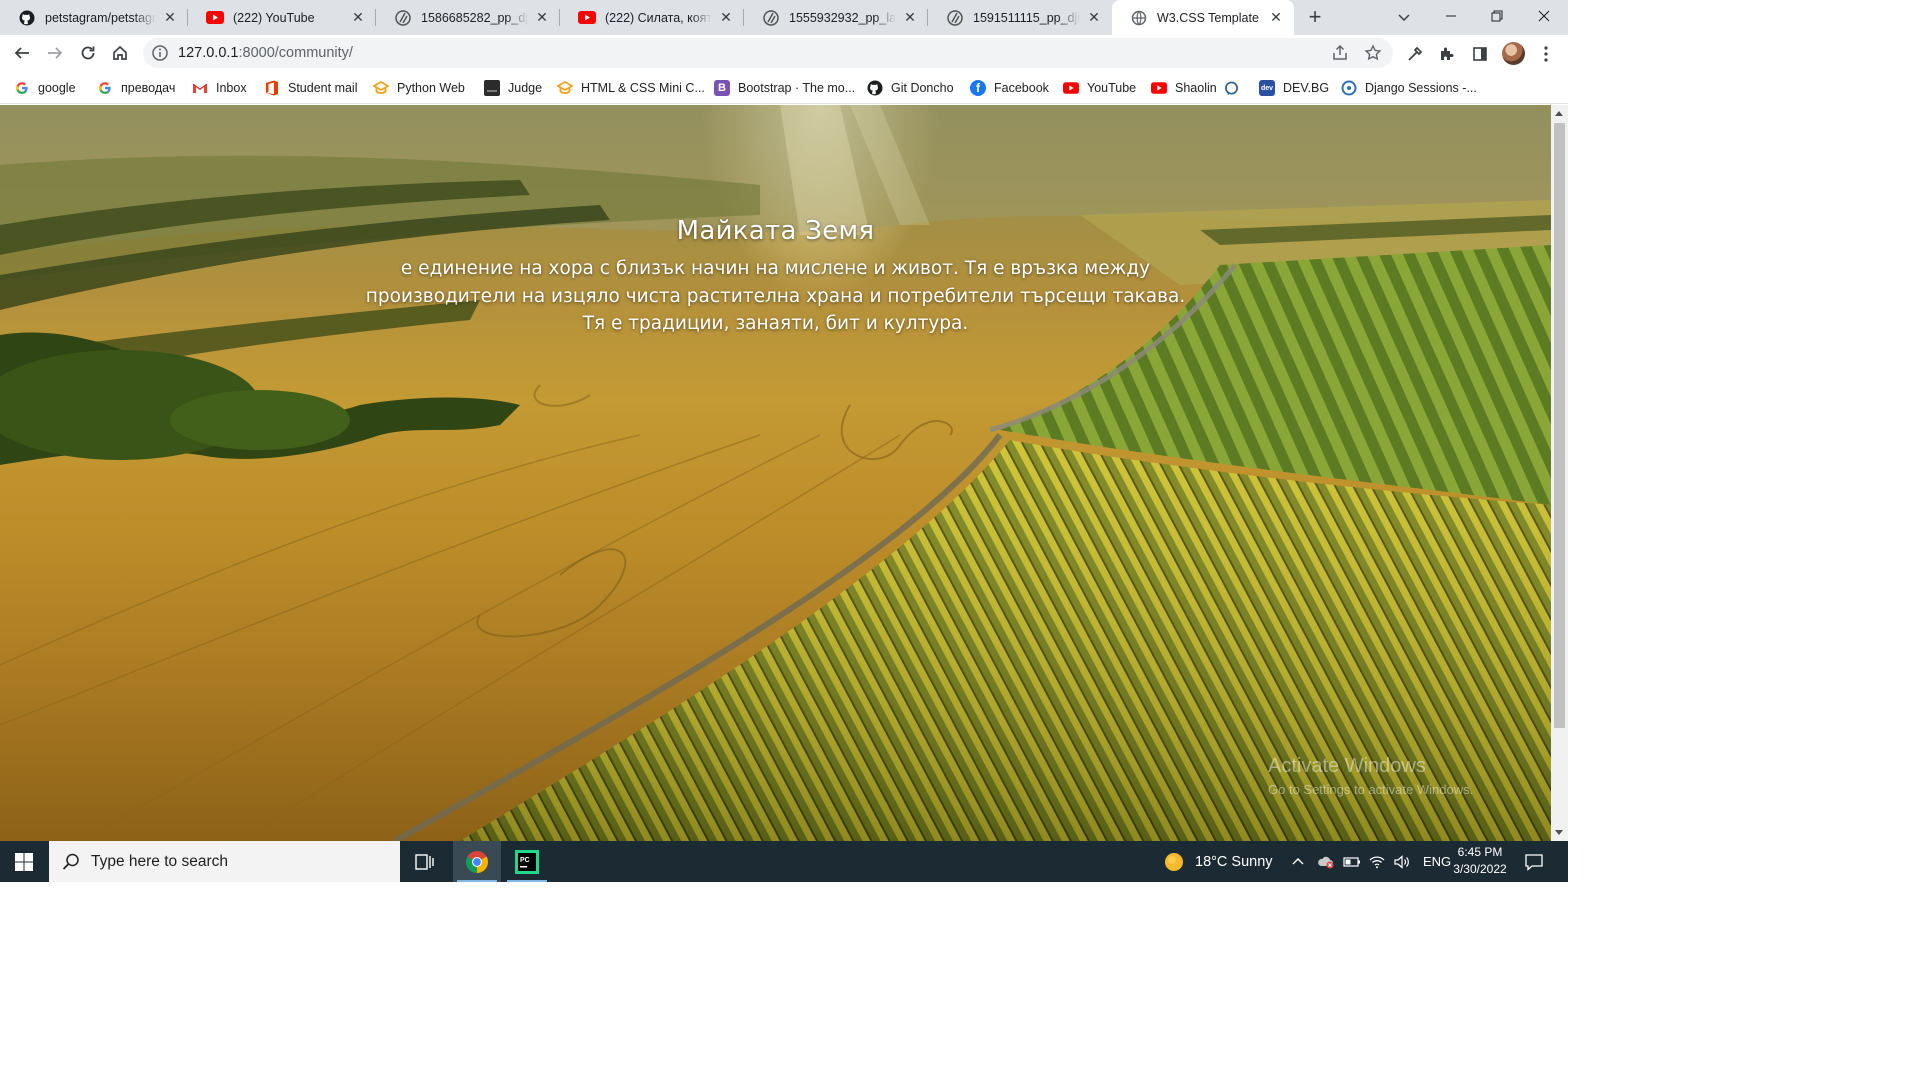 The width and height of the screenshot is (1920, 1080). Describe the element at coordinates (1174, 861) in the screenshot. I see `sun-icon` at that location.